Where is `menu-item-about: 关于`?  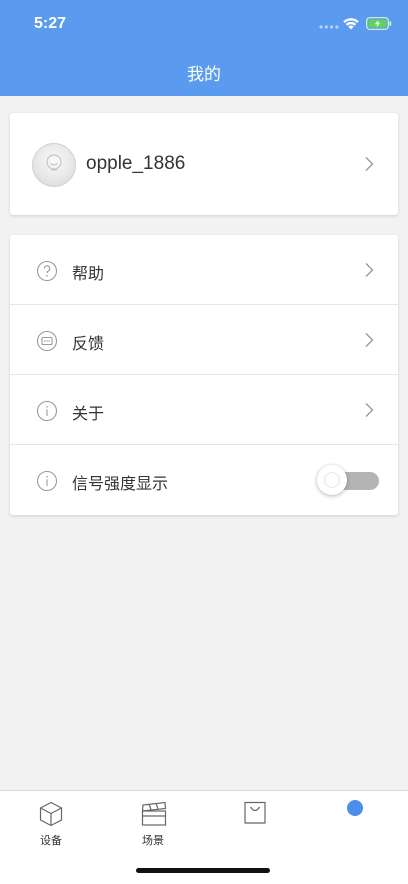 menu-item-about: 关于 is located at coordinates (204, 410).